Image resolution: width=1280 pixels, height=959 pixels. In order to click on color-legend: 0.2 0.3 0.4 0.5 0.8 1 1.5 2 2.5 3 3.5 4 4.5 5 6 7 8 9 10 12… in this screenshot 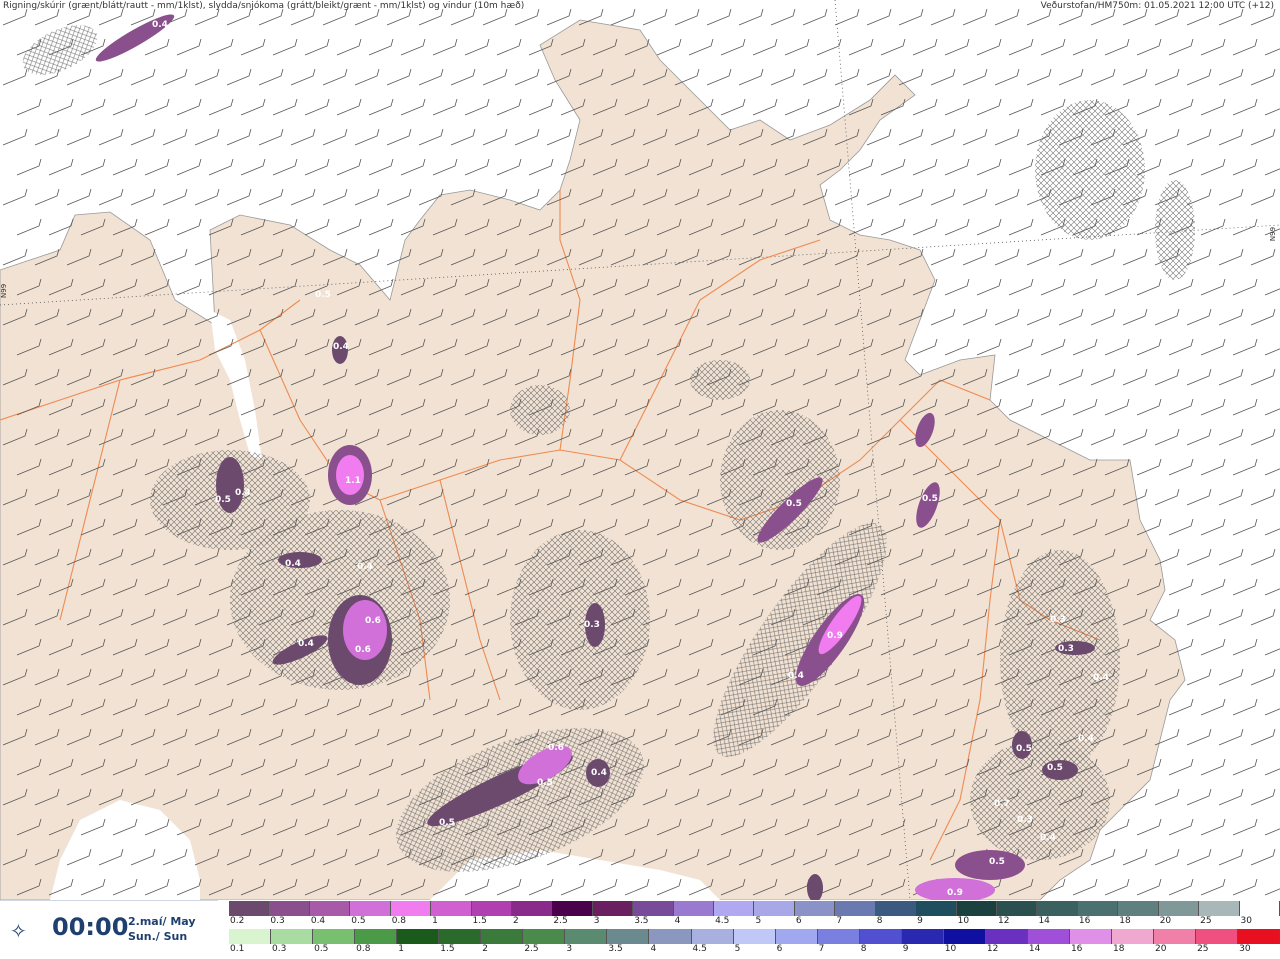, I will do `click(754, 929)`.